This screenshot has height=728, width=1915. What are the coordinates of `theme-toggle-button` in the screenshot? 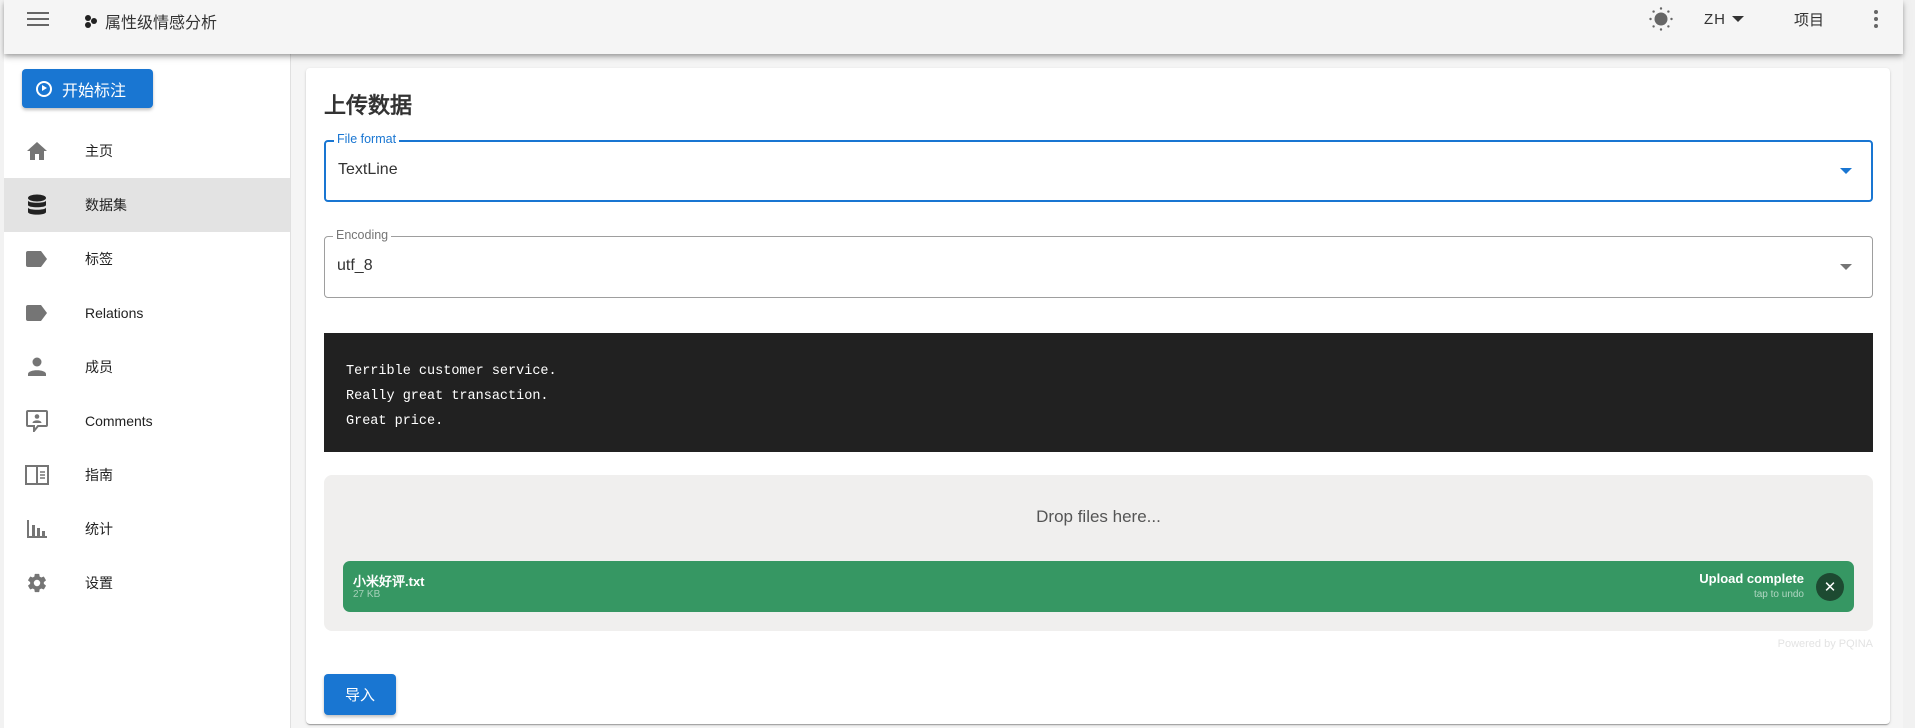 It's located at (1661, 19).